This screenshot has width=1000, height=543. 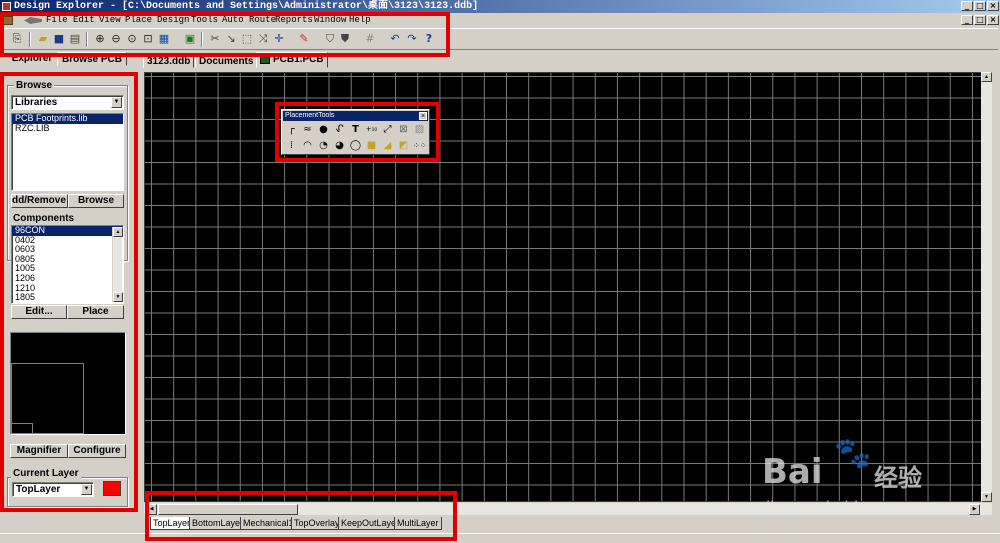 I want to click on help-icon: ?, so click(x=429, y=39).